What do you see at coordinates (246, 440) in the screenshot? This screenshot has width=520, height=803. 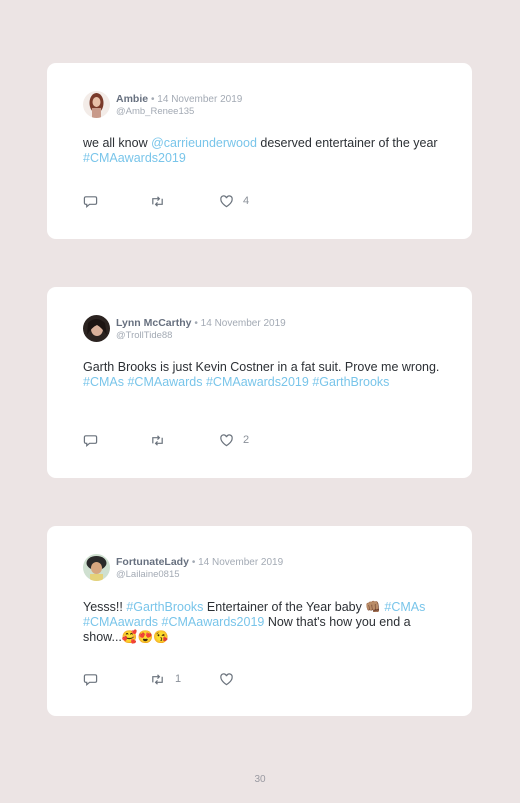 I see `like-count: 2` at bounding box center [246, 440].